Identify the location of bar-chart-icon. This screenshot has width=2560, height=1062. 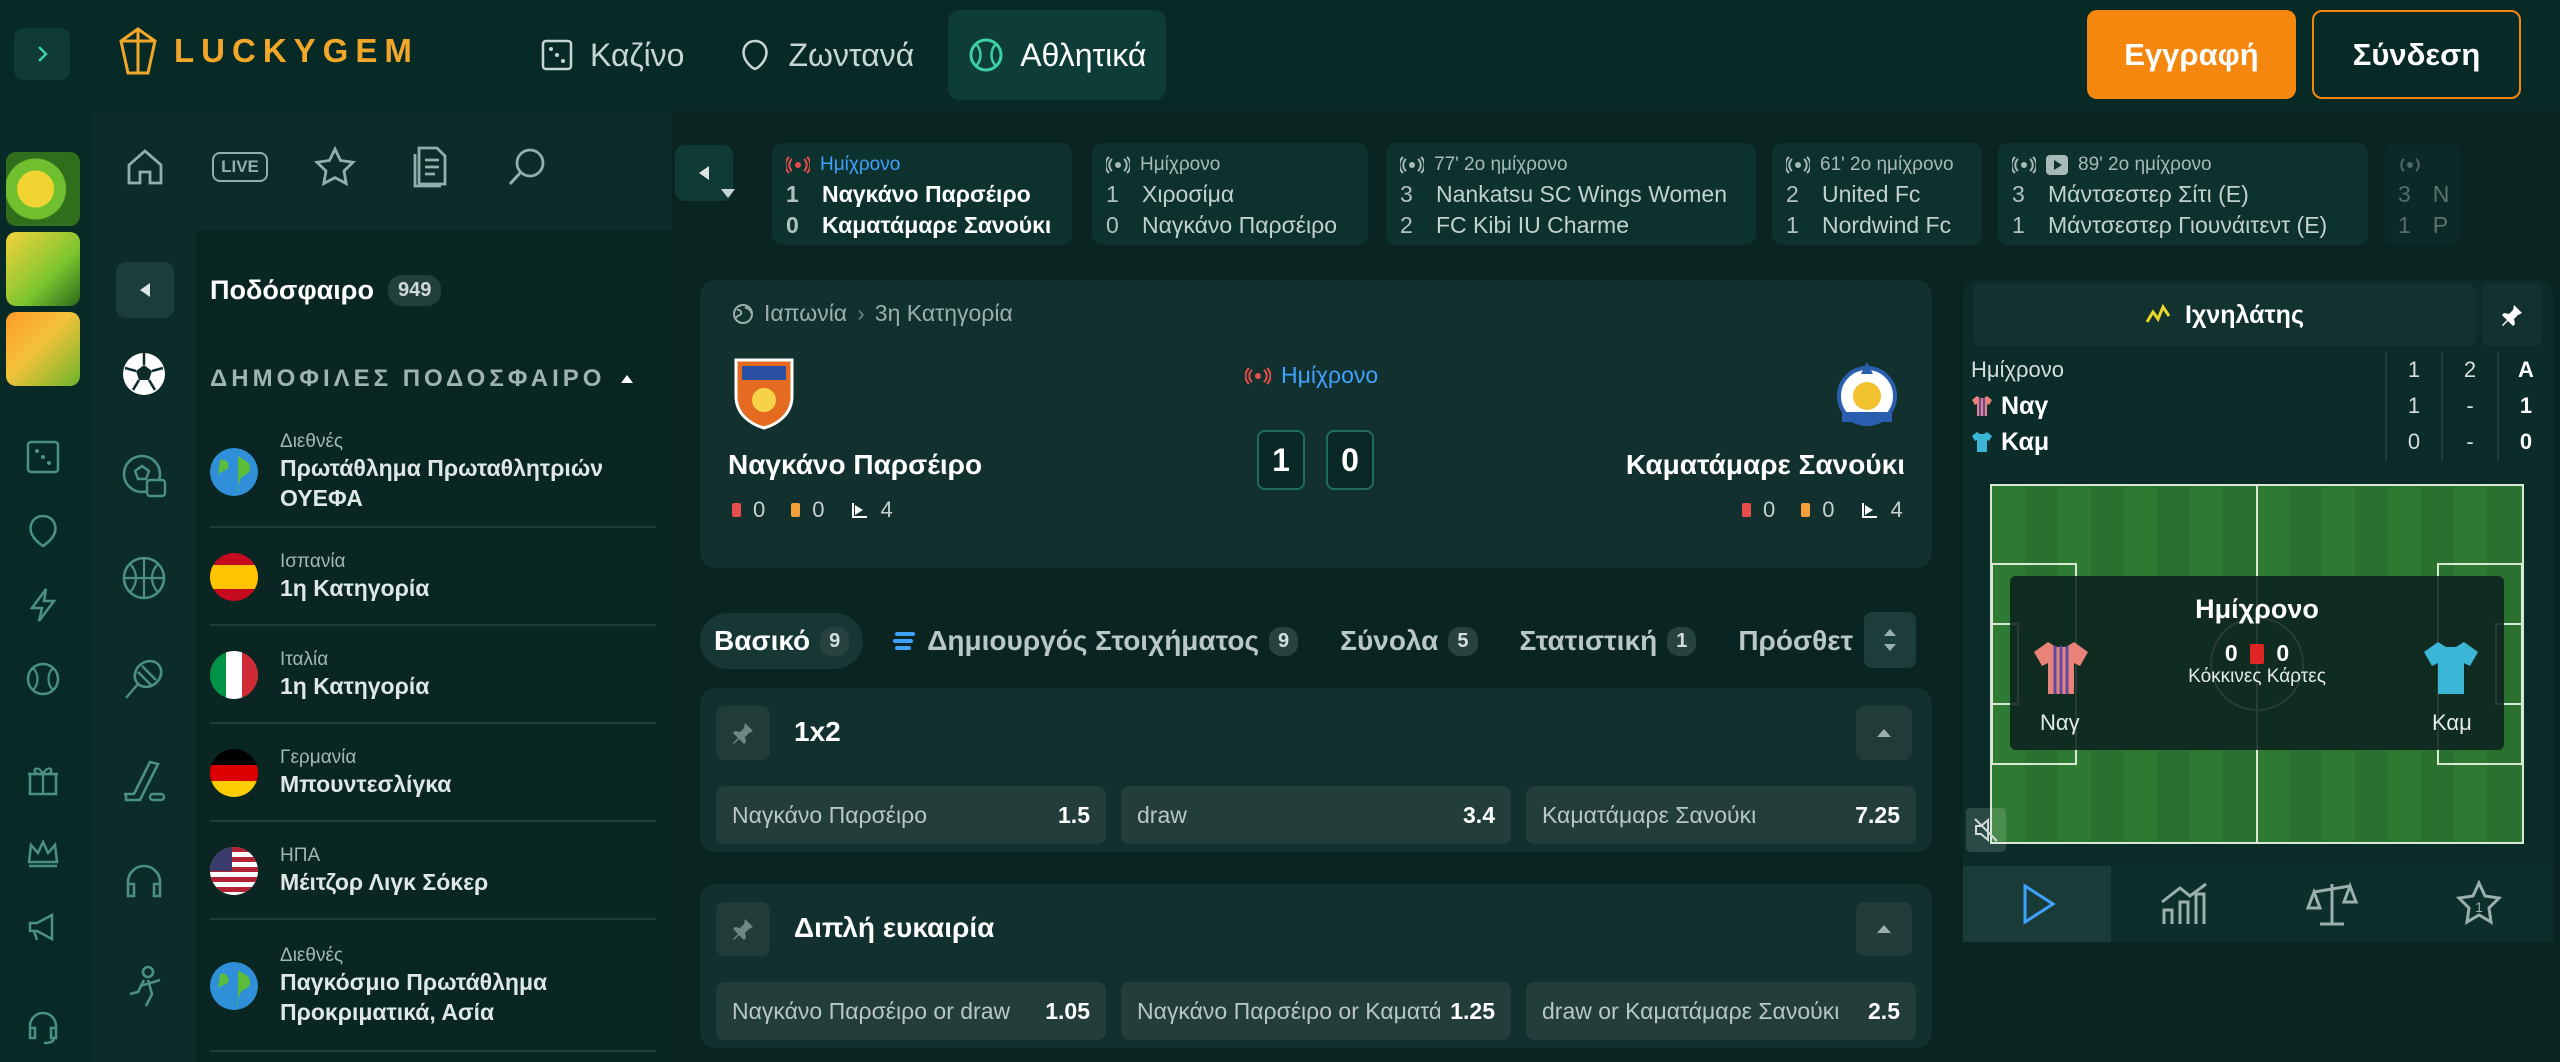
(2184, 903).